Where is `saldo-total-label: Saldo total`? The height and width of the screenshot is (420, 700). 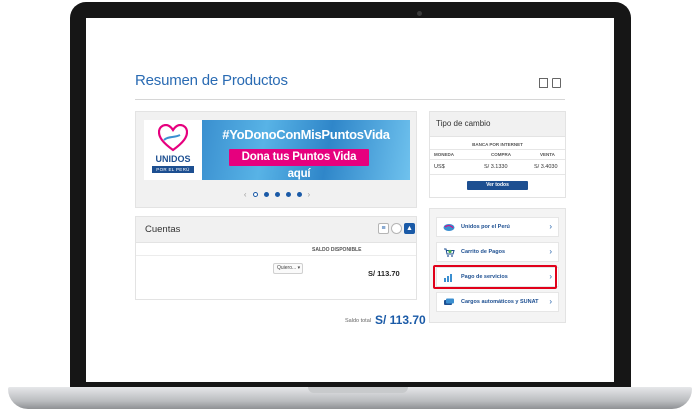 saldo-total-label: Saldo total is located at coordinates (358, 321).